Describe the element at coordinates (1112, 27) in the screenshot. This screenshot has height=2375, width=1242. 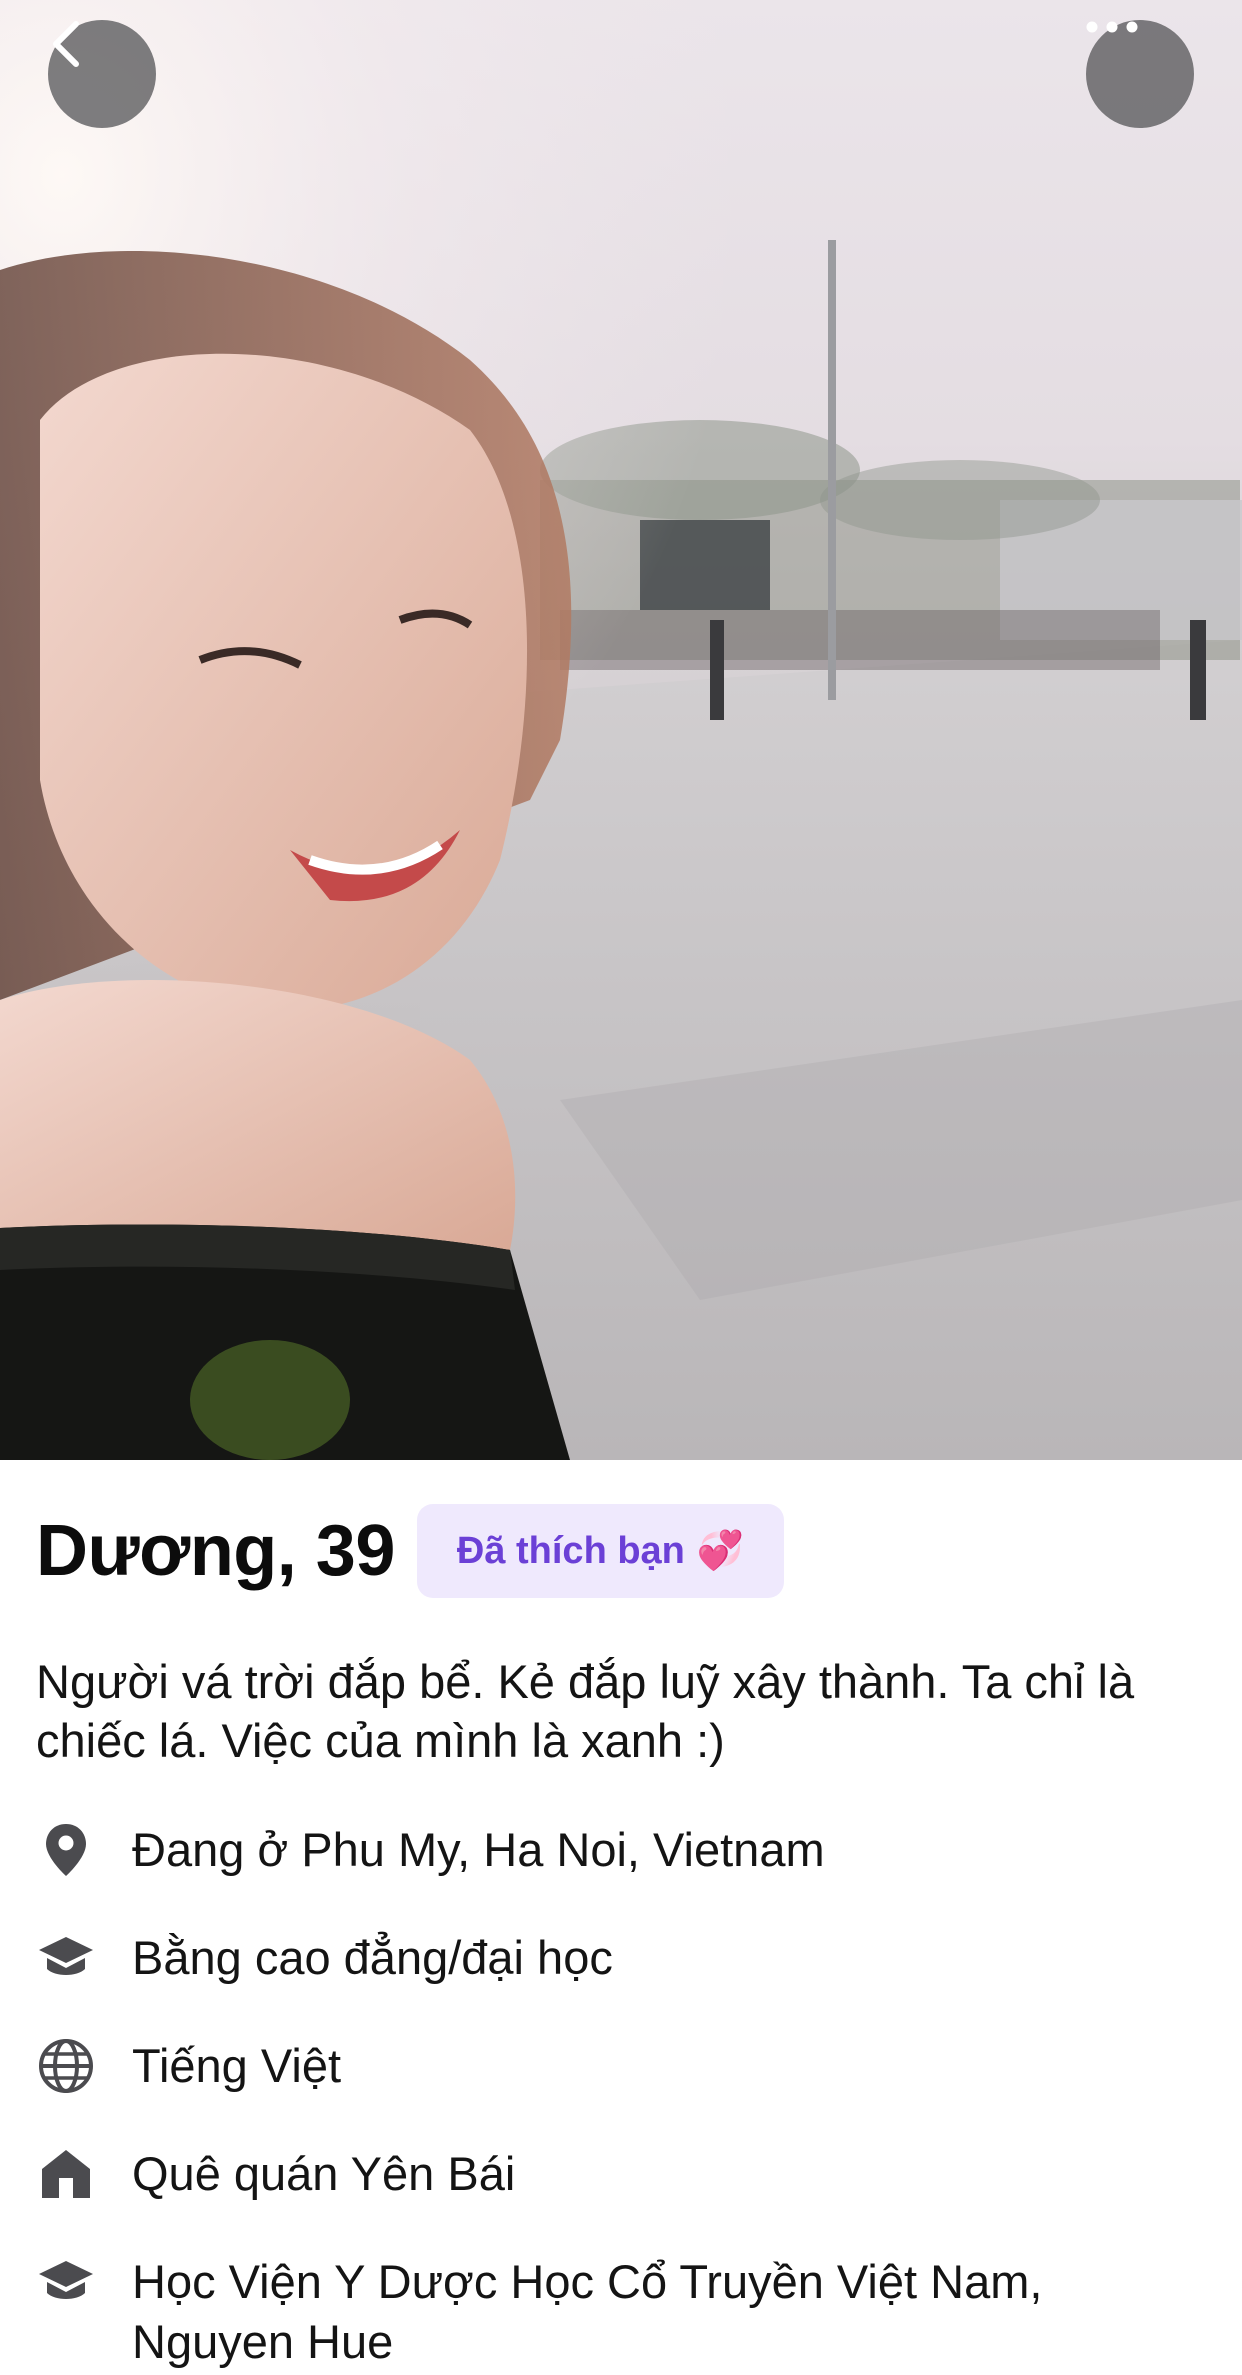
I see `ellipsis-horizontal-icon` at that location.